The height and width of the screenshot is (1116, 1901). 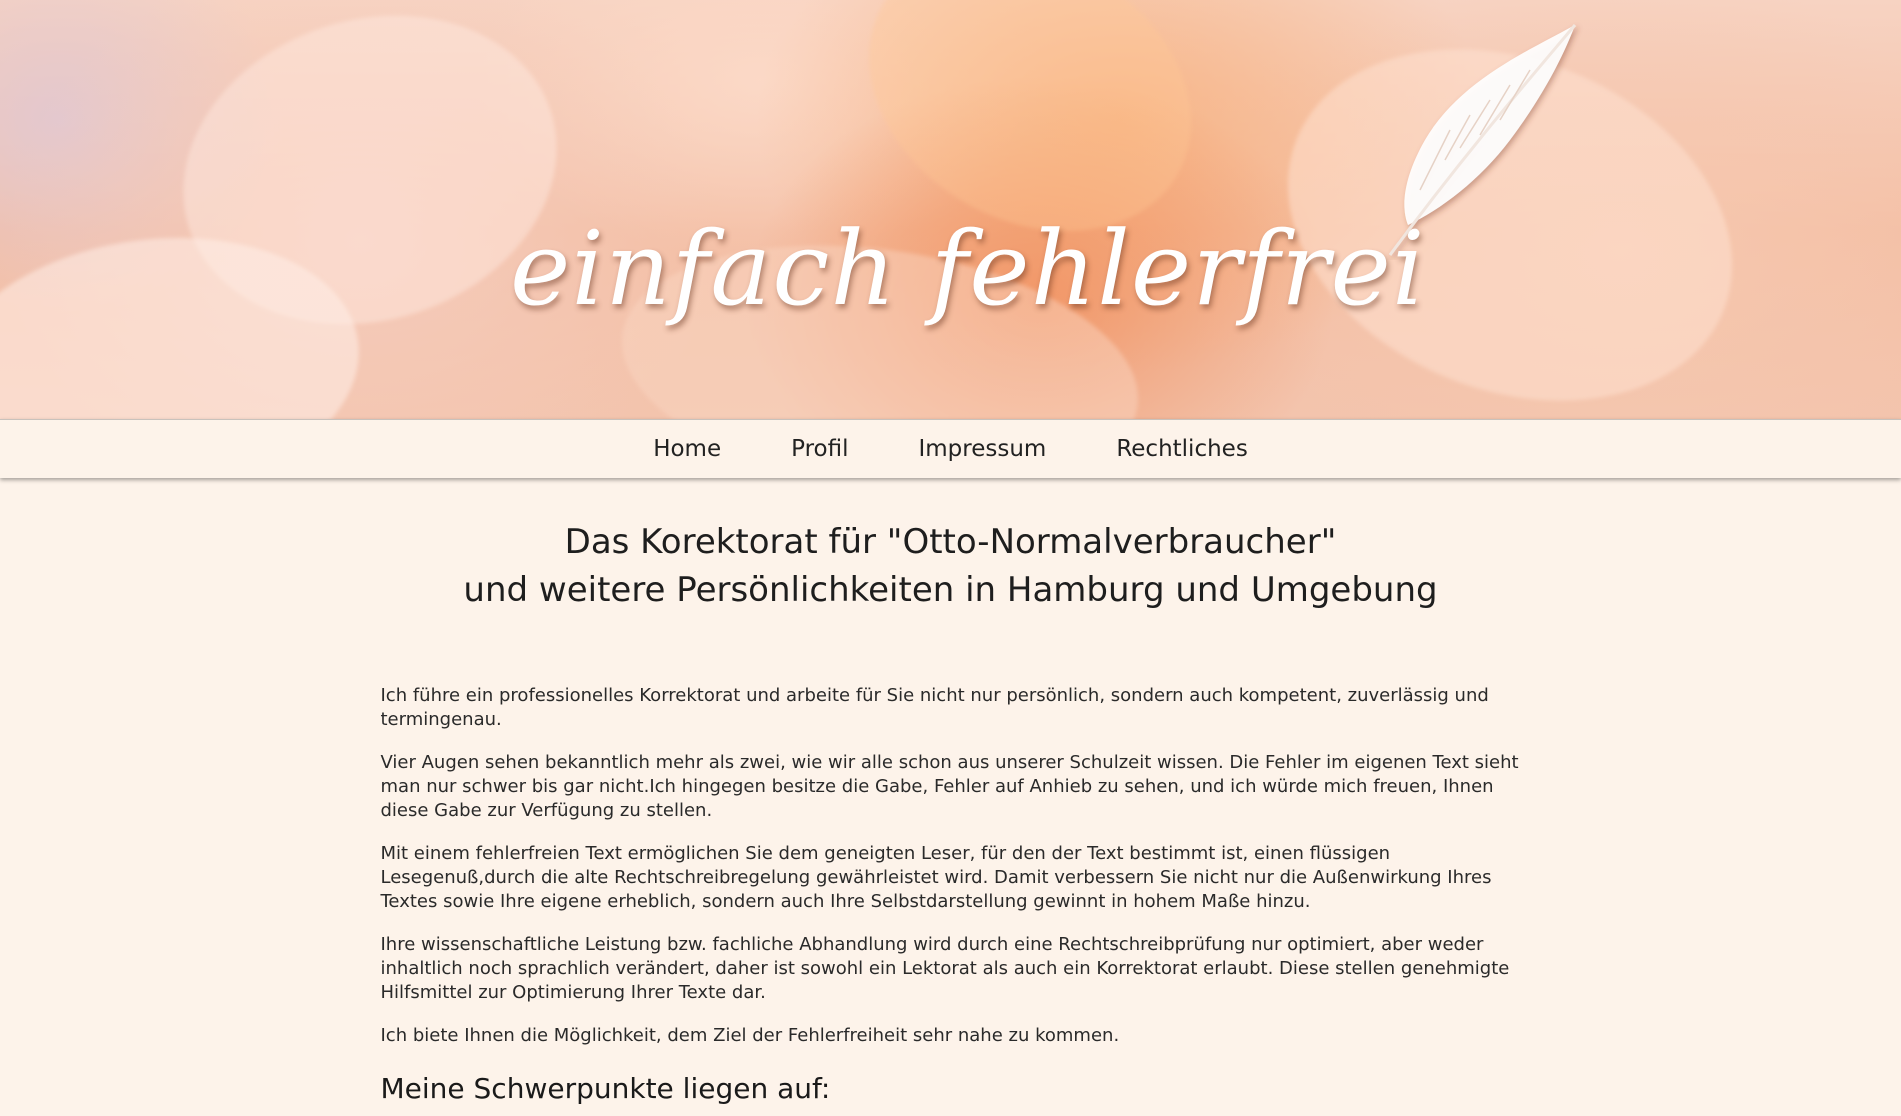 I want to click on nav-item-home: Home, so click(x=687, y=449).